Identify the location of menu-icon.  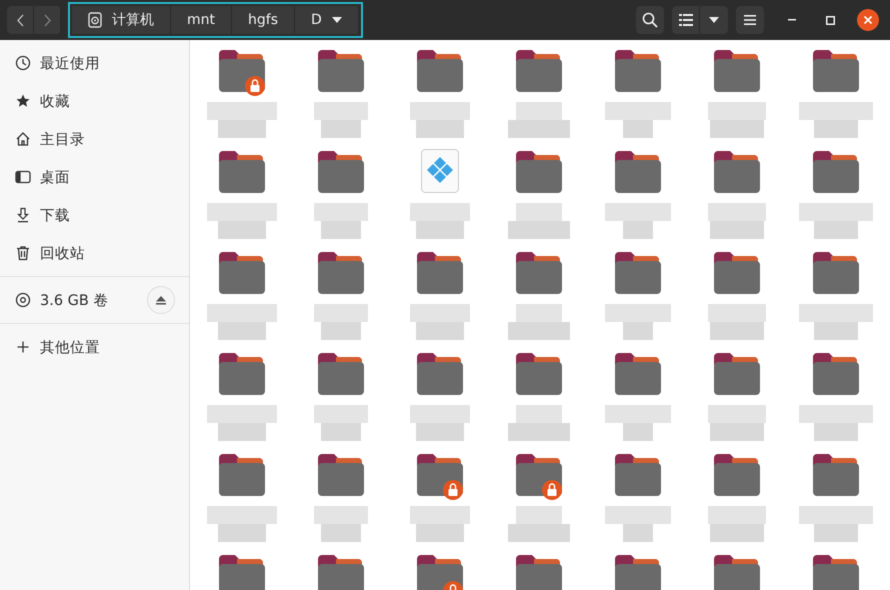
(750, 20).